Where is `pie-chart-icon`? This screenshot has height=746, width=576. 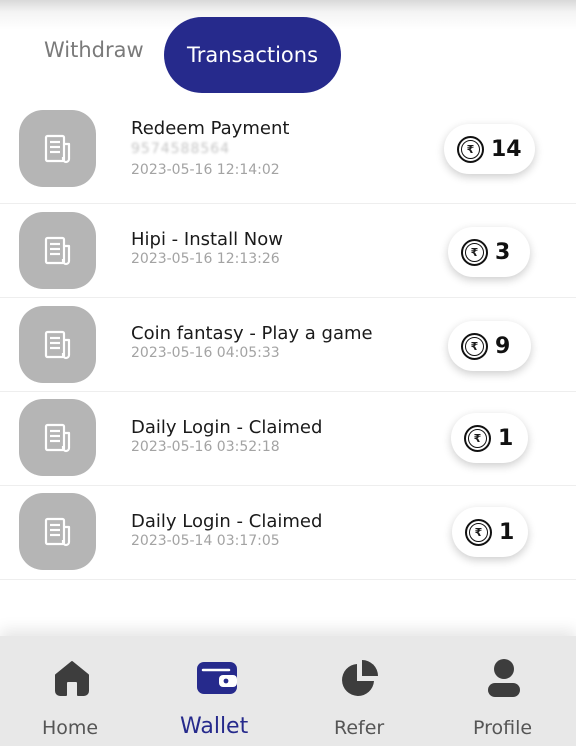
pie-chart-icon is located at coordinates (360, 678).